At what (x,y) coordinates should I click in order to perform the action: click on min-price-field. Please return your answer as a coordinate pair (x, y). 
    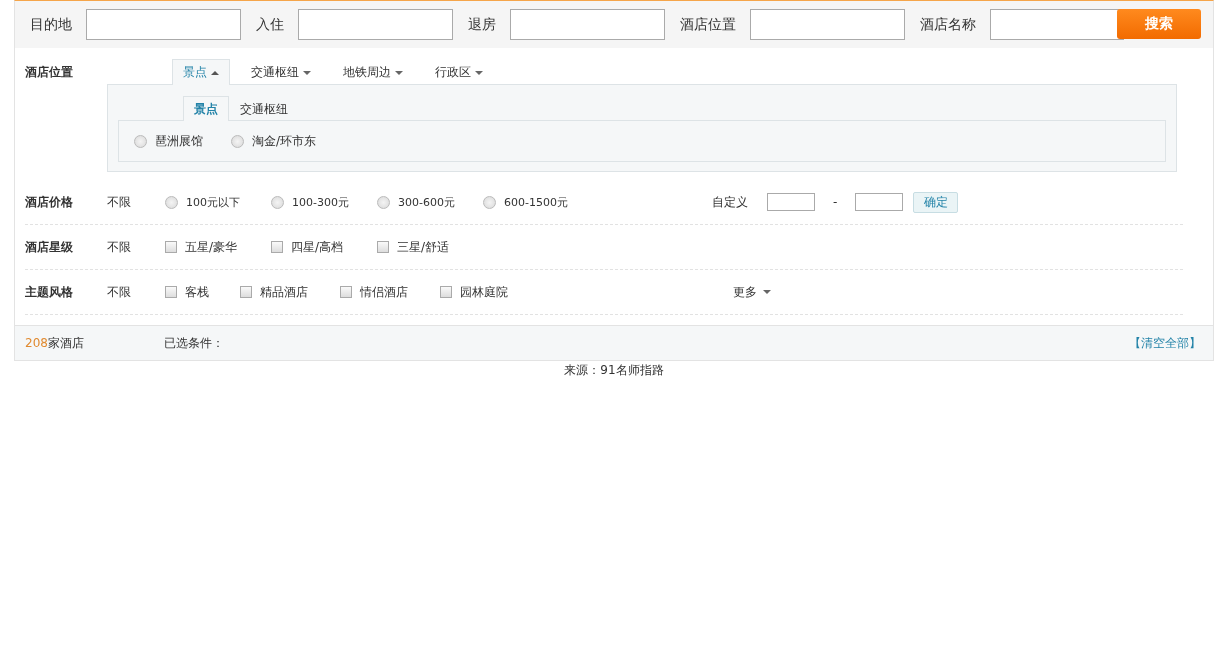
    Looking at the image, I should click on (791, 202).